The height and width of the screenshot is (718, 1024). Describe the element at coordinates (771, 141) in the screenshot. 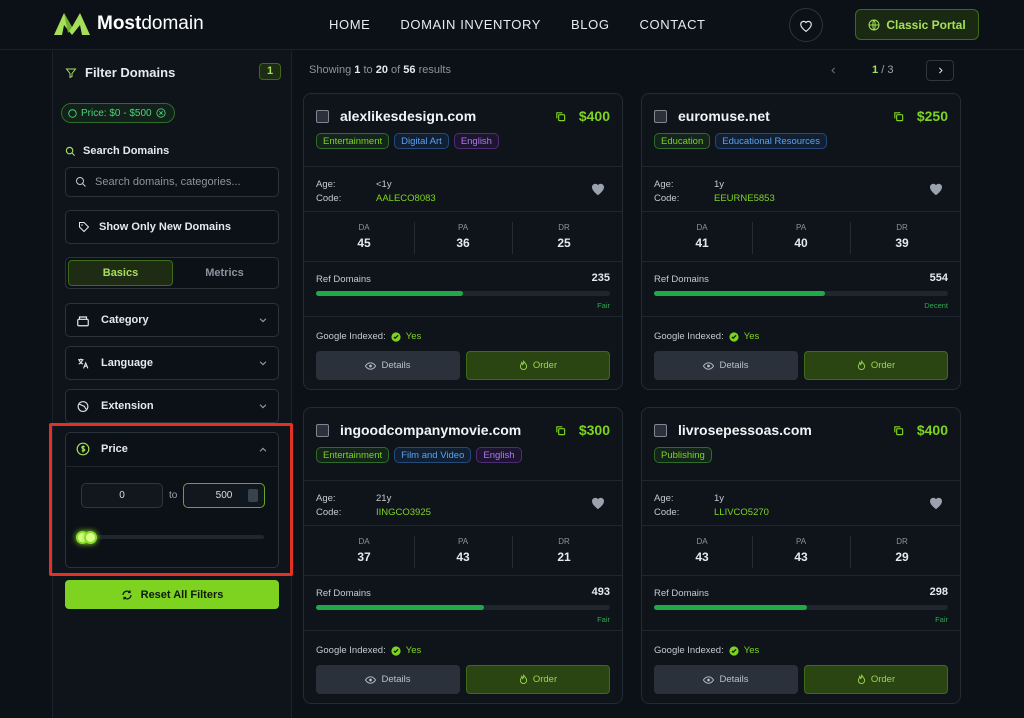

I see `category-tag: Educational Resources` at that location.